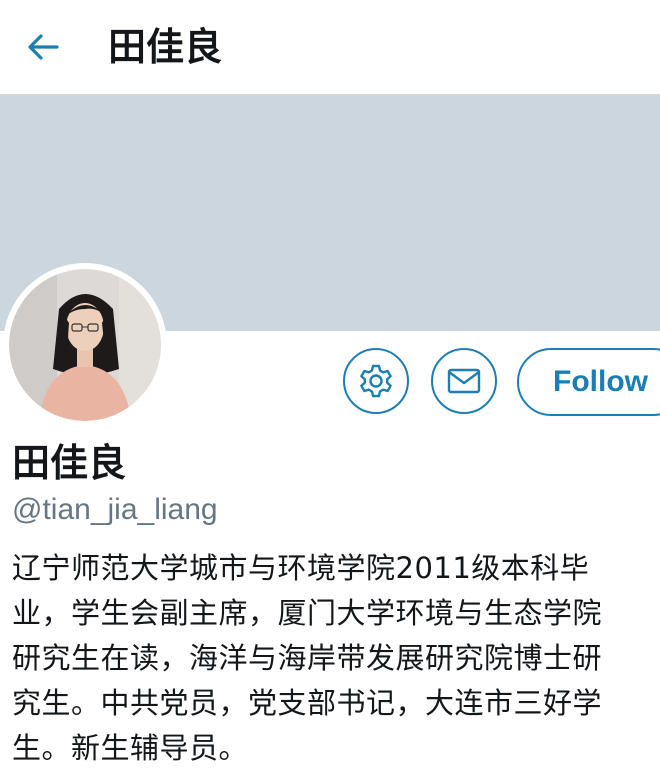 This screenshot has width=660, height=774. I want to click on message-button, so click(464, 381).